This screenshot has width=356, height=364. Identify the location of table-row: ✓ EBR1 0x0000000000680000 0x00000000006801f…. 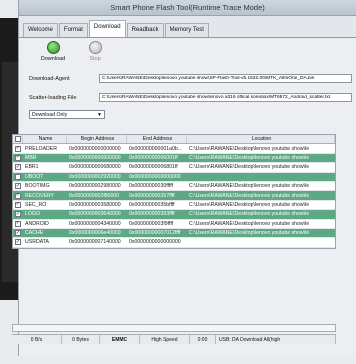
(174, 168).